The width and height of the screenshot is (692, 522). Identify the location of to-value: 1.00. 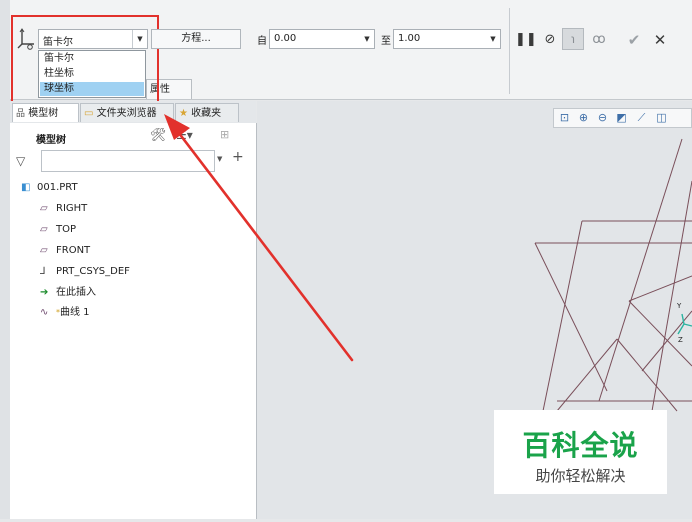
(409, 38).